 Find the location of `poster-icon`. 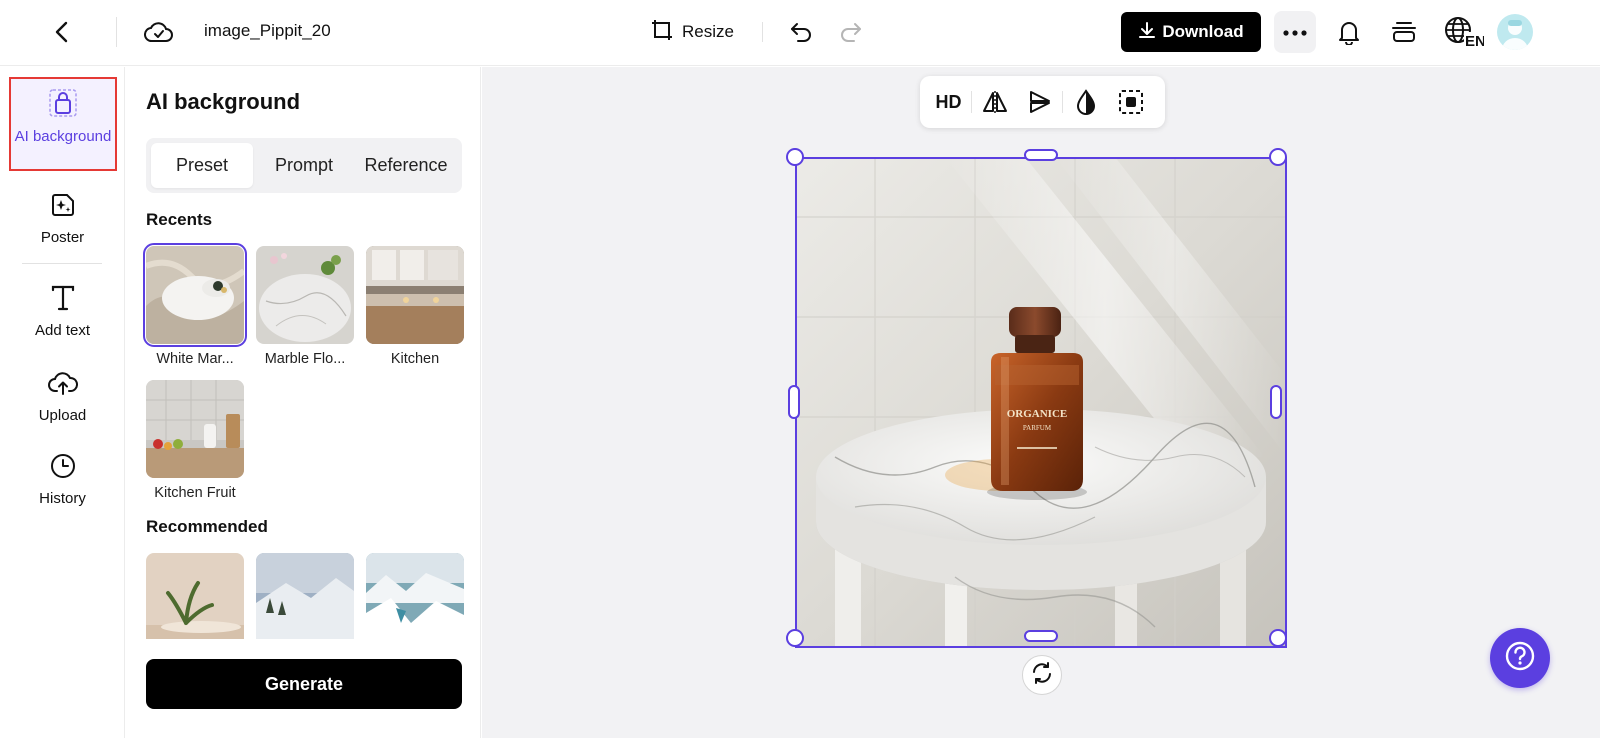

poster-icon is located at coordinates (63, 207).